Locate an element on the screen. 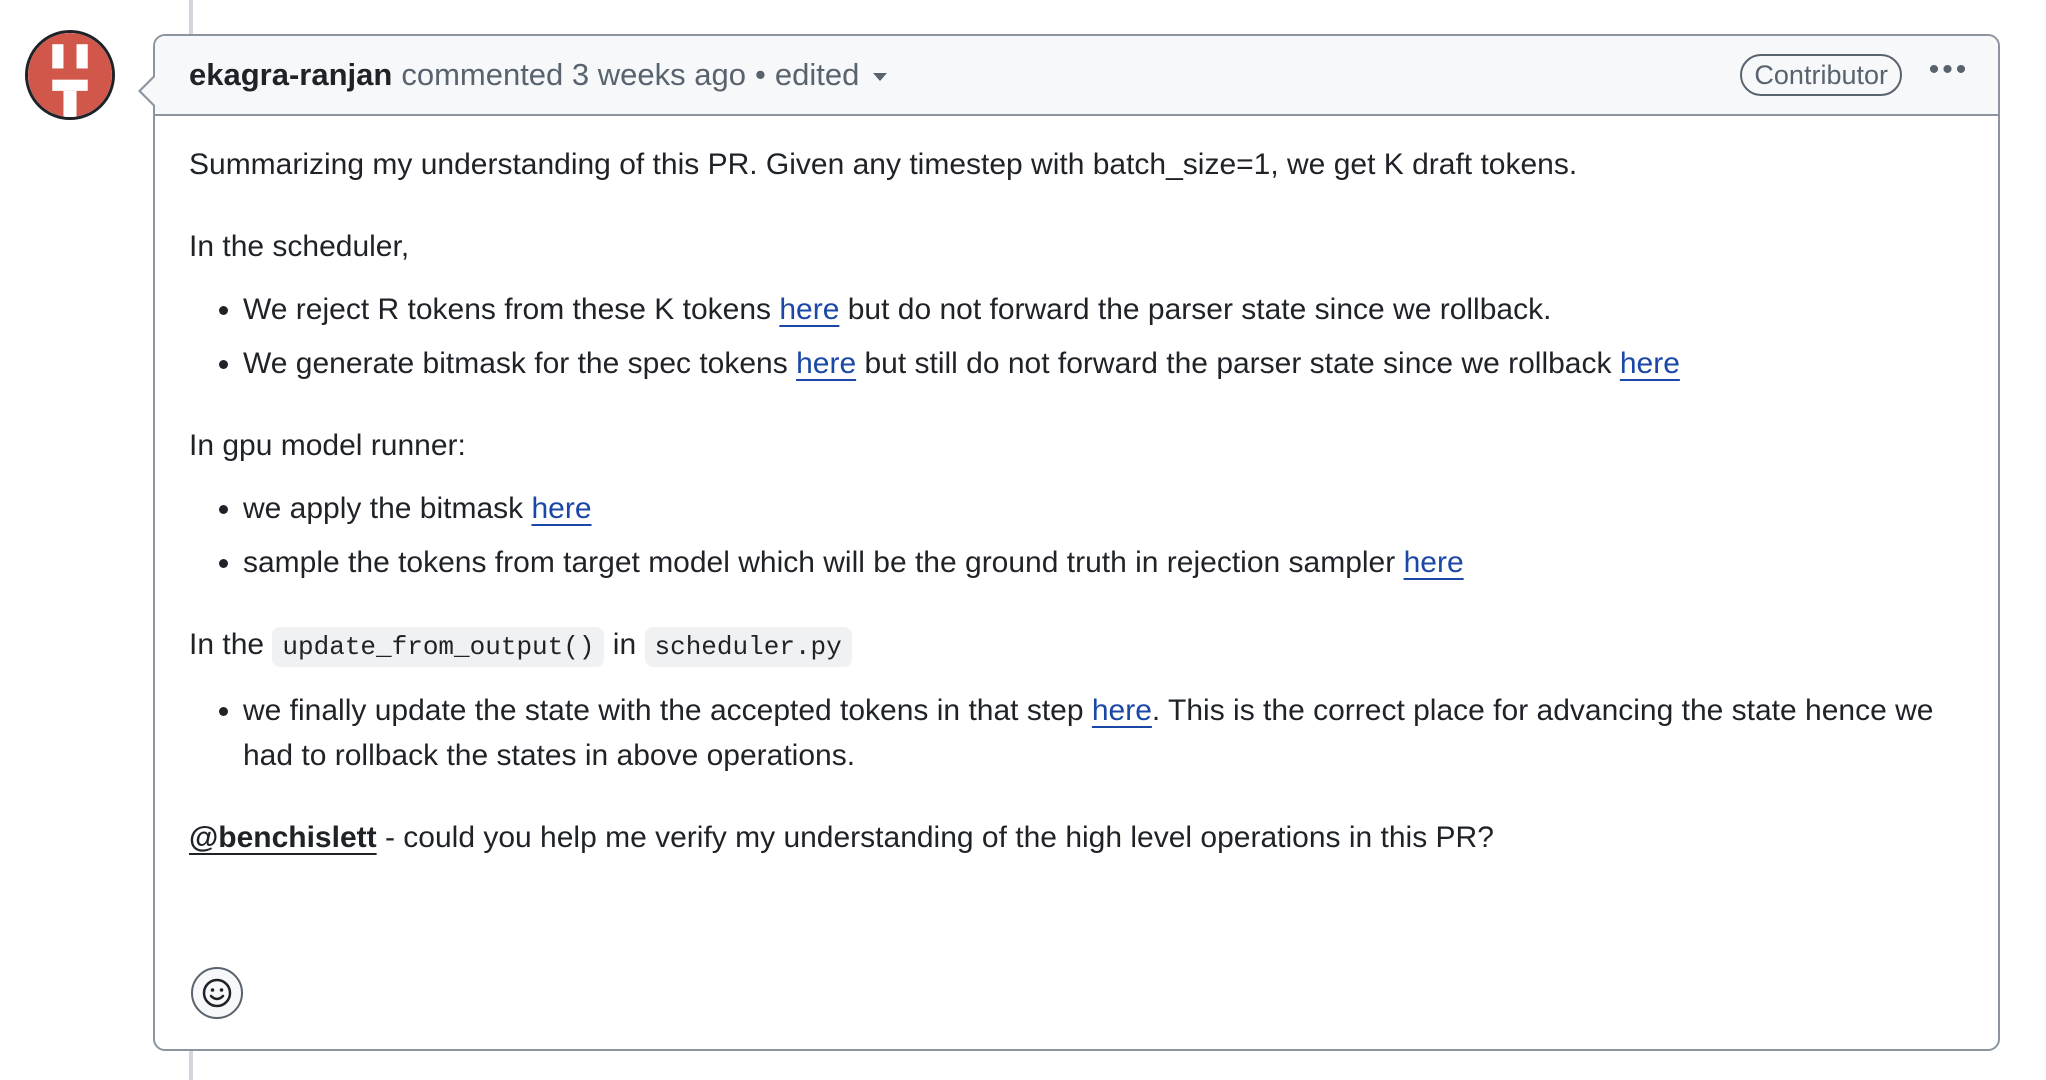  kebab-horizontal-icon: ••• is located at coordinates (1949, 70).